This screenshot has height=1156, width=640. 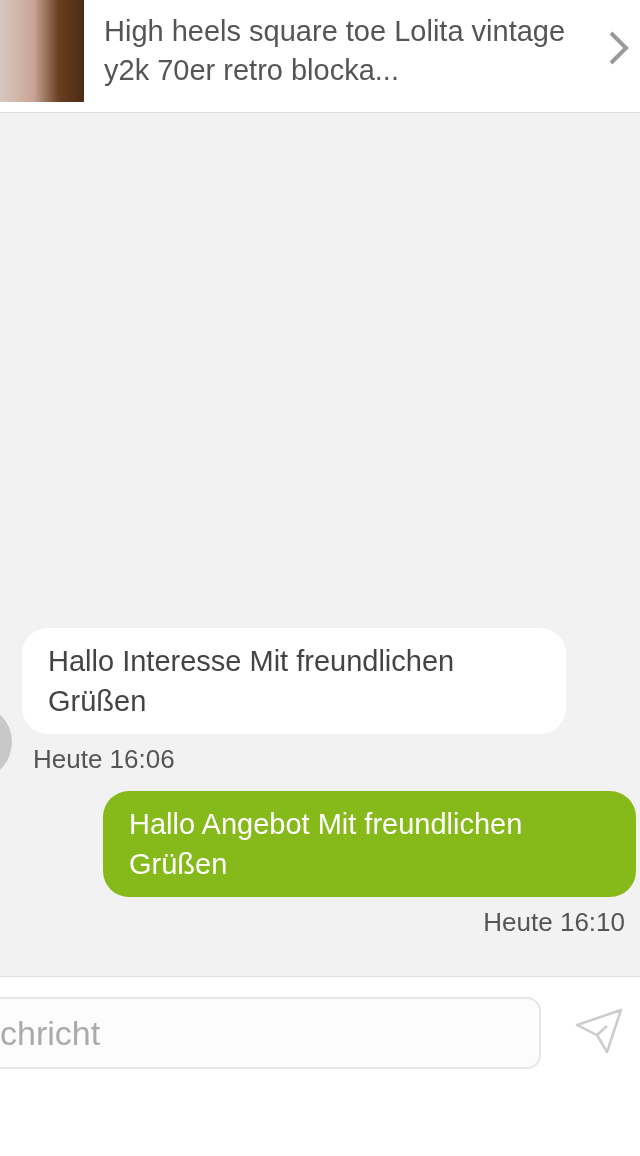 I want to click on received-message-bubble: Hallo Interesse Mit freundlichen Grüßen, so click(x=294, y=681).